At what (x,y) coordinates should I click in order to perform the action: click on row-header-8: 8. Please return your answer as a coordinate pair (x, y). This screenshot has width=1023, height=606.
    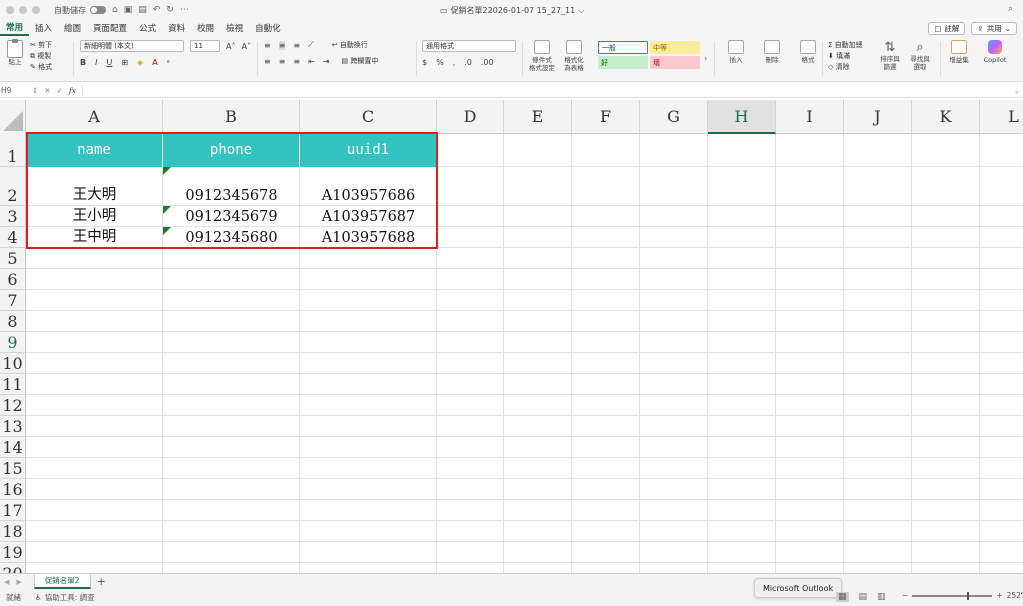
    Looking at the image, I should click on (13, 321).